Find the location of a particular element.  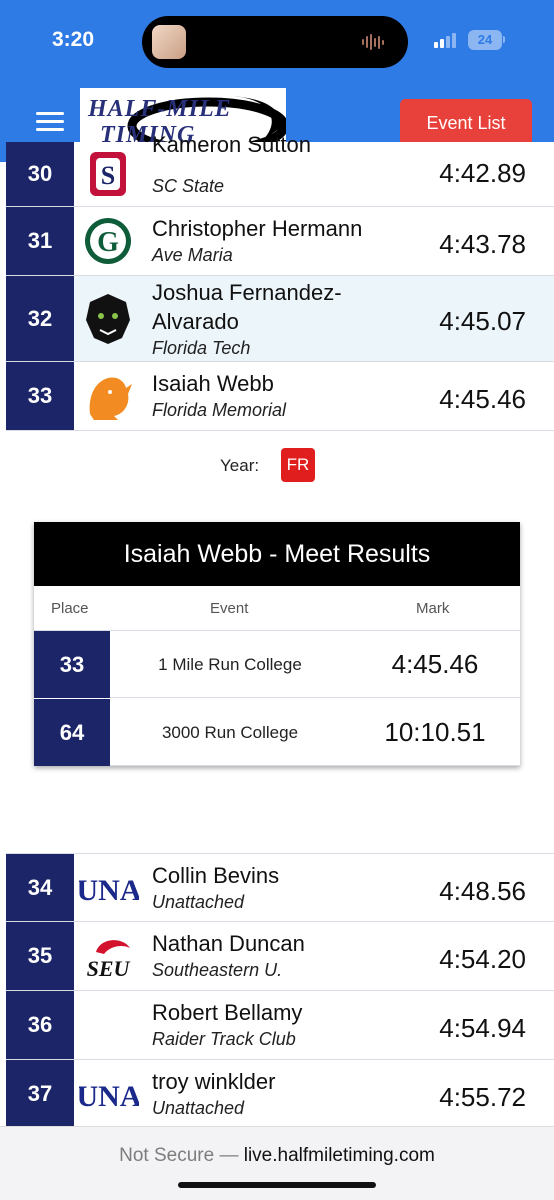

athlete-name: Collin Bevins is located at coordinates (216, 875).